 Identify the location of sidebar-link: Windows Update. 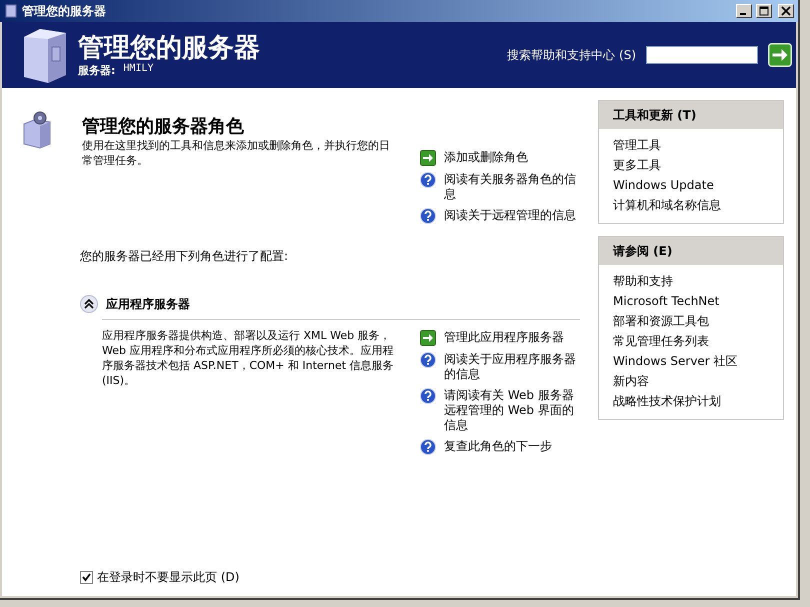
(691, 185).